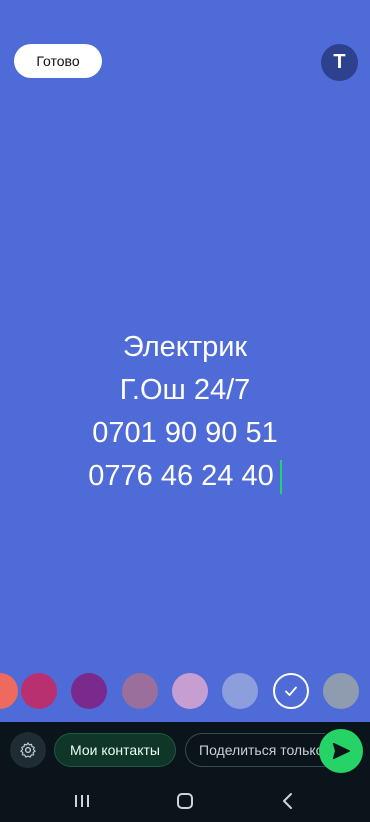  I want to click on done-button: Готово, so click(58, 61).